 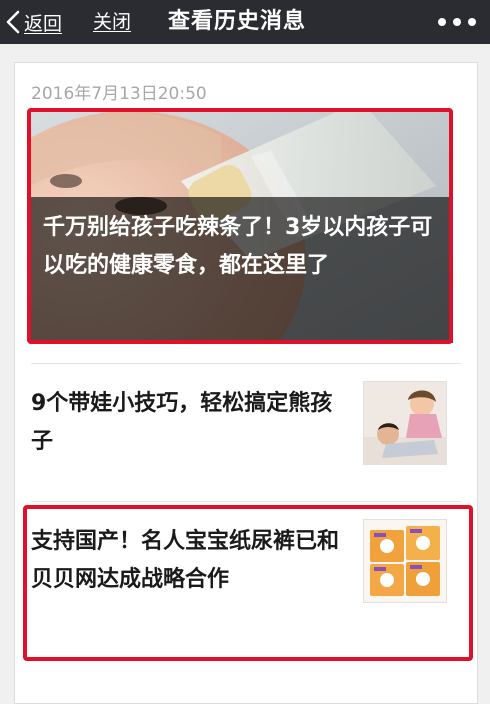 I want to click on back-button: 返回, so click(x=34, y=22).